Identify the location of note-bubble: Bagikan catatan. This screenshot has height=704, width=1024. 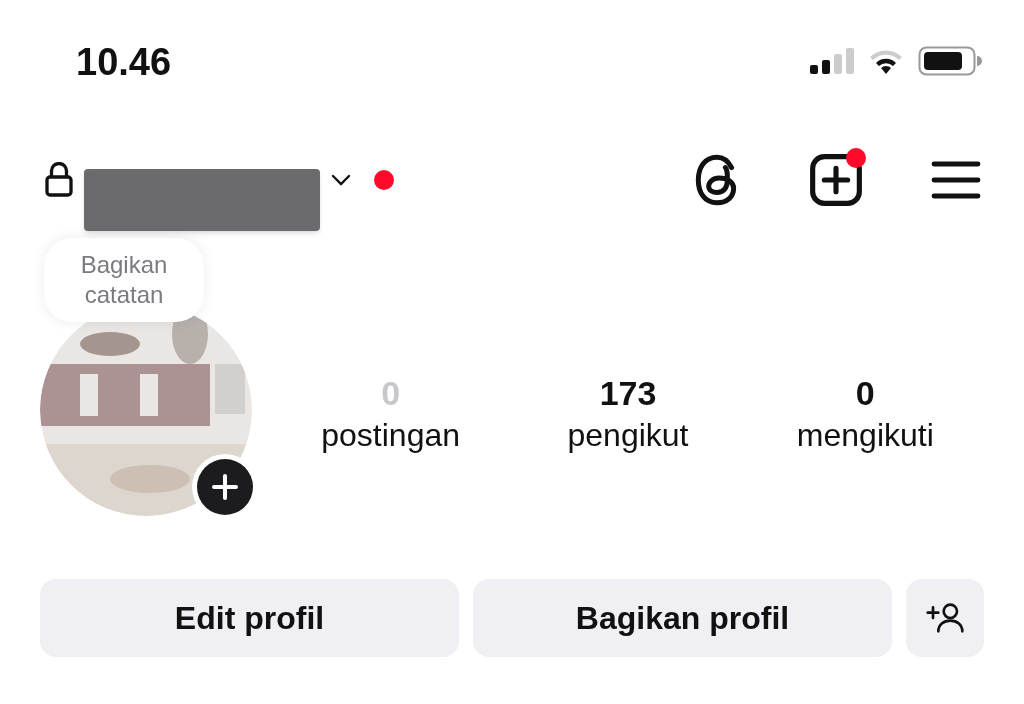
(124, 280).